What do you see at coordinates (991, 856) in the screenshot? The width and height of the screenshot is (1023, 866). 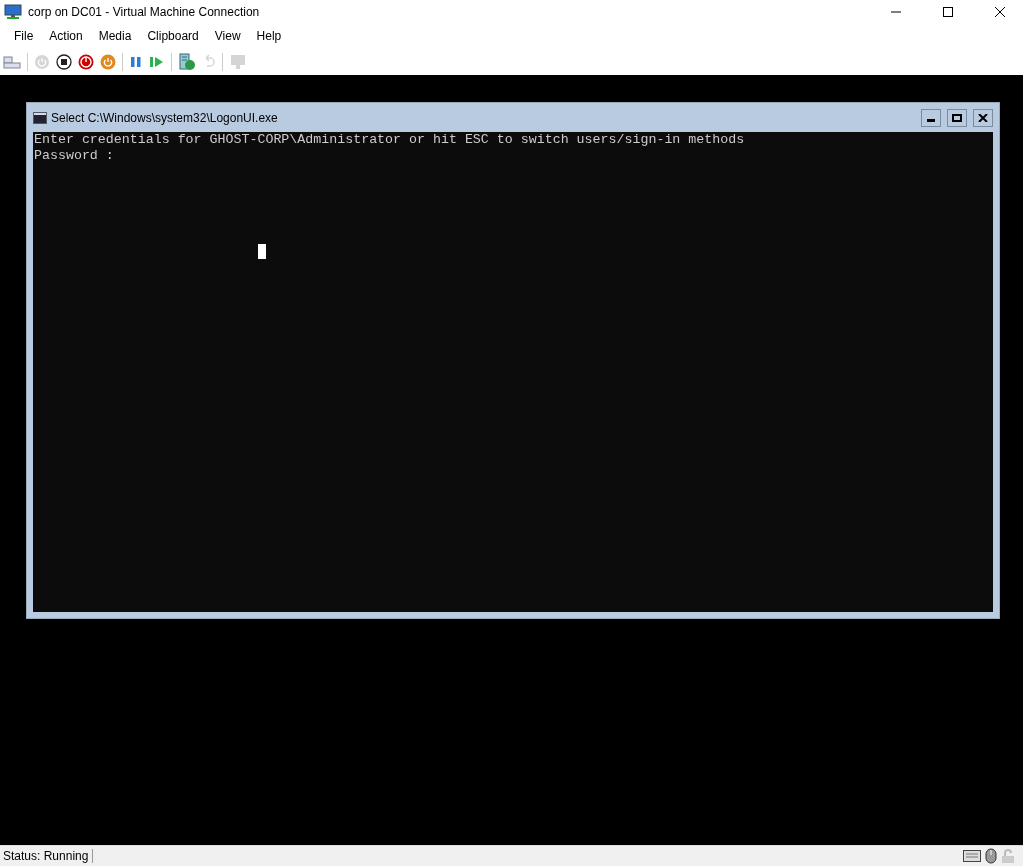 I see `mouse-icon` at bounding box center [991, 856].